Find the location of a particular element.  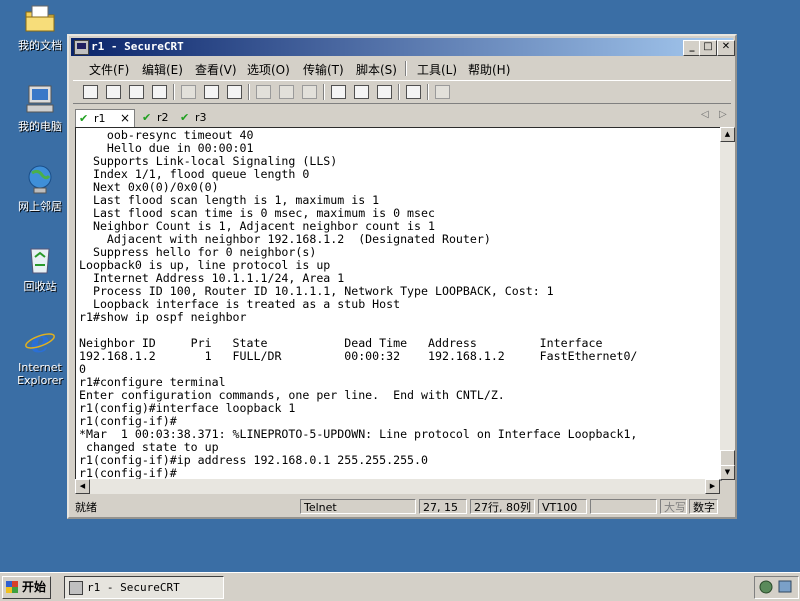

desktop-icon-internet-explorer: e Internet Explorer is located at coordinates (40, 355).